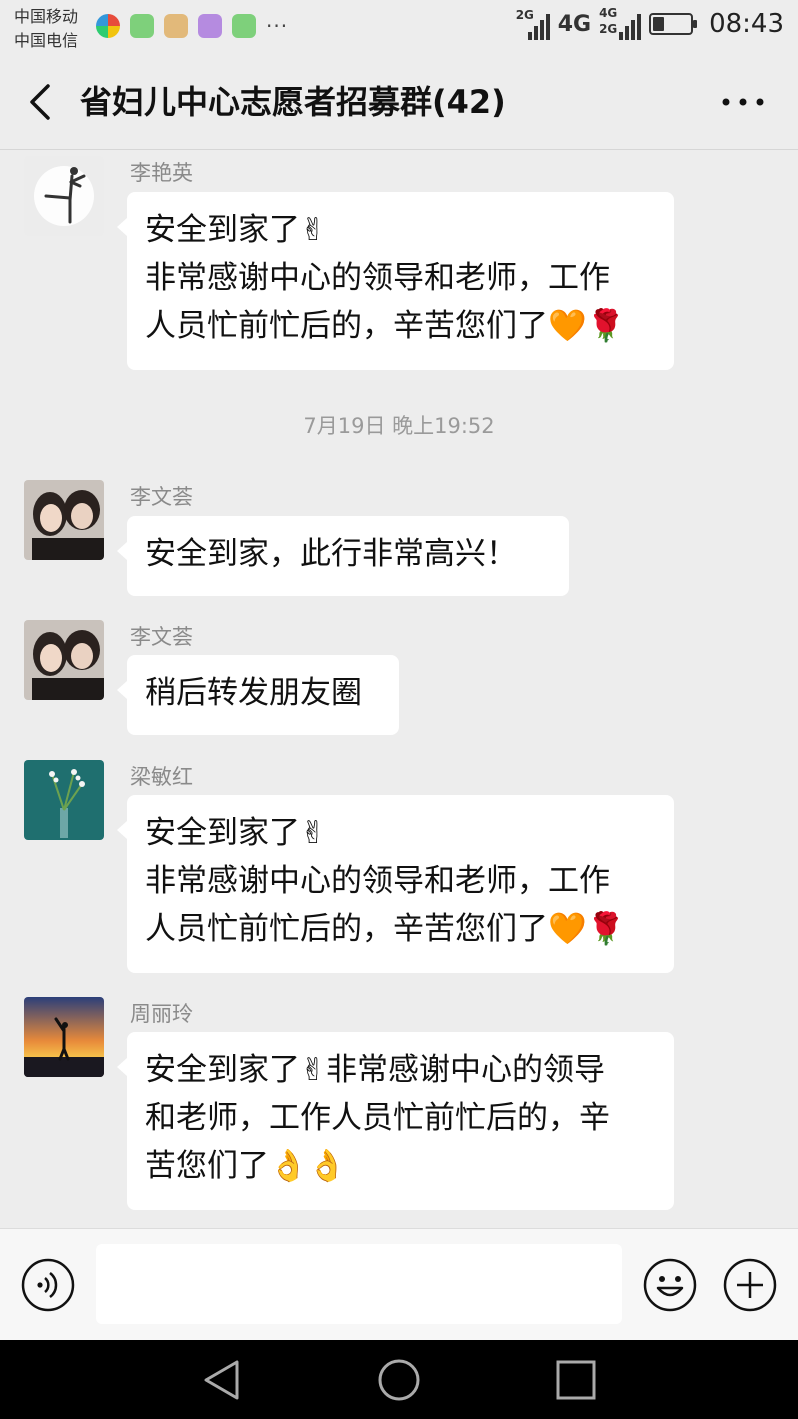 The height and width of the screenshot is (1419, 798). I want to click on sender-name: 李艳英, so click(161, 173).